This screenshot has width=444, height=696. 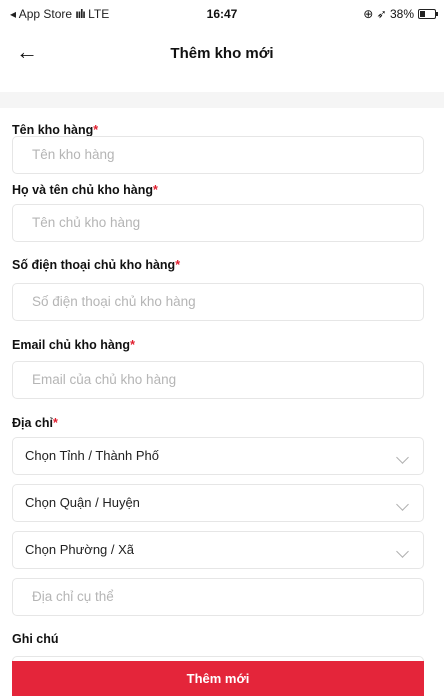 I want to click on address-label: Địa chỉ*, so click(x=35, y=423).